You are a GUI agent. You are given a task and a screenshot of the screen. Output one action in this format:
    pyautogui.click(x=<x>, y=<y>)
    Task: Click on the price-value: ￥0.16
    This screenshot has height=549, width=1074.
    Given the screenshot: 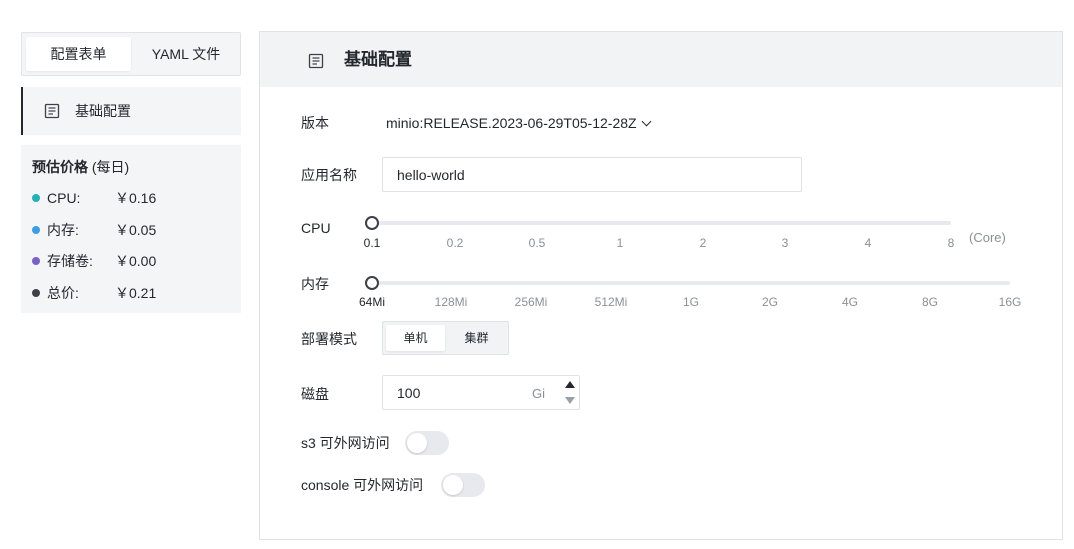 What is the action you would take?
    pyautogui.click(x=136, y=198)
    